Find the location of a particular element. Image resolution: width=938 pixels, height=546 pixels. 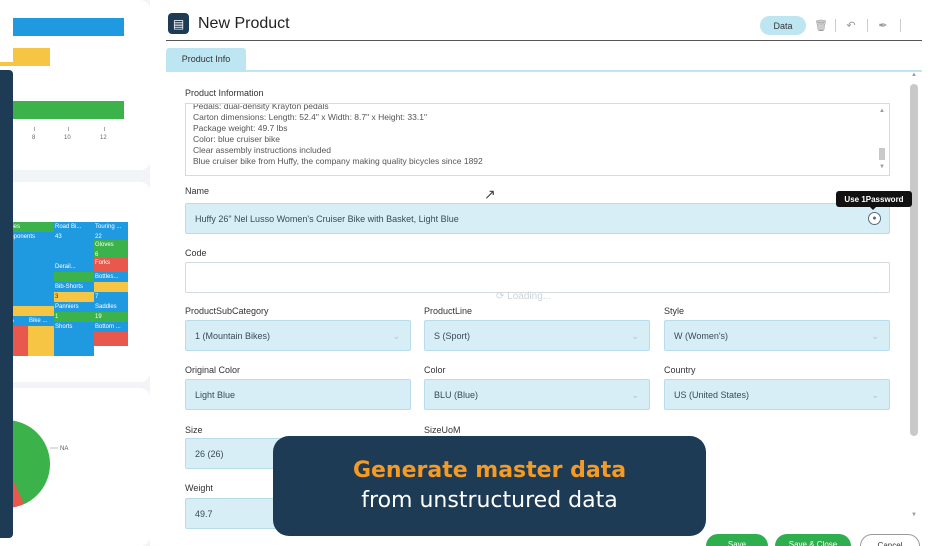

treemap-cell: 7 is located at coordinates (111, 297).